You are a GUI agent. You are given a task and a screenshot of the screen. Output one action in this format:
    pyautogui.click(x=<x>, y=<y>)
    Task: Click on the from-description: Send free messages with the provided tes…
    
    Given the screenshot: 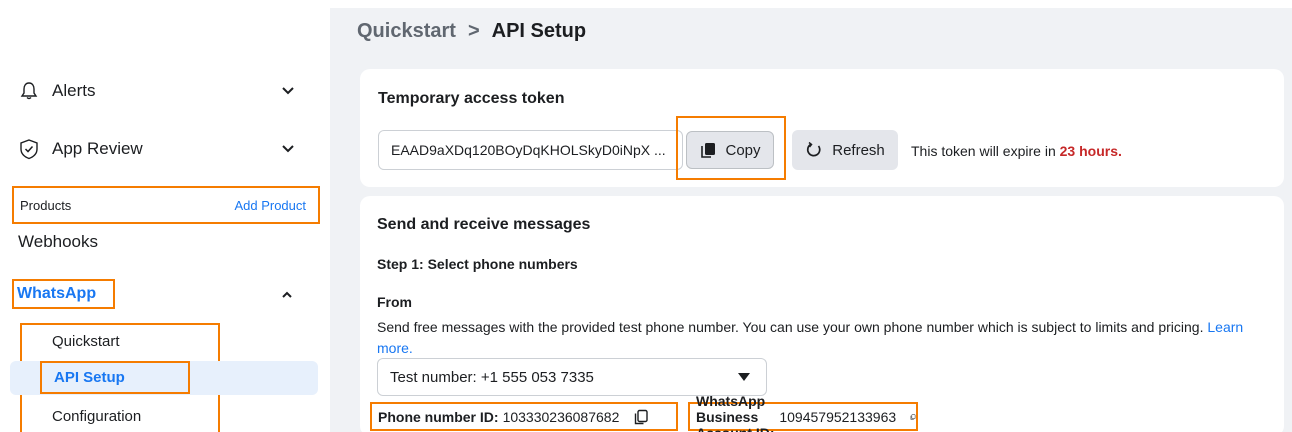 What is the action you would take?
    pyautogui.click(x=817, y=338)
    